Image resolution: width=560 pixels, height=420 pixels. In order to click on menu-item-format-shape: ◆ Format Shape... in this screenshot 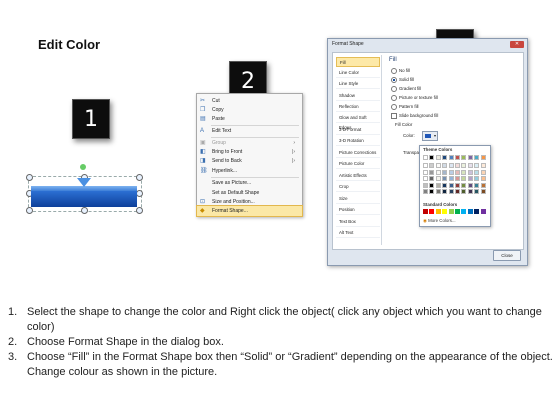, I will do `click(249, 211)`.